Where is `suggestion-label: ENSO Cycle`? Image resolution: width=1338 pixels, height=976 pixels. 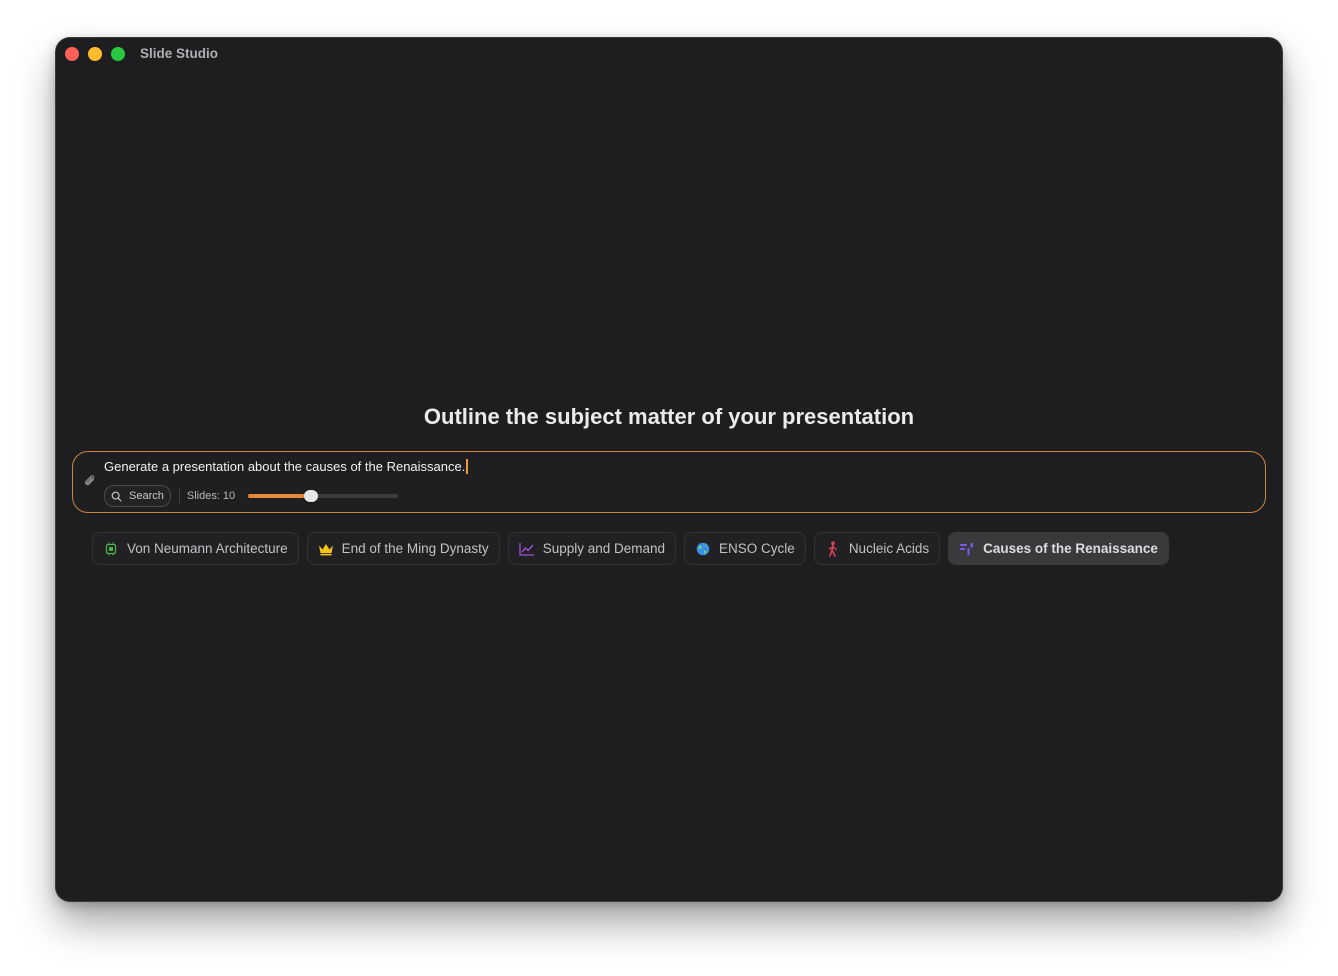
suggestion-label: ENSO Cycle is located at coordinates (757, 548).